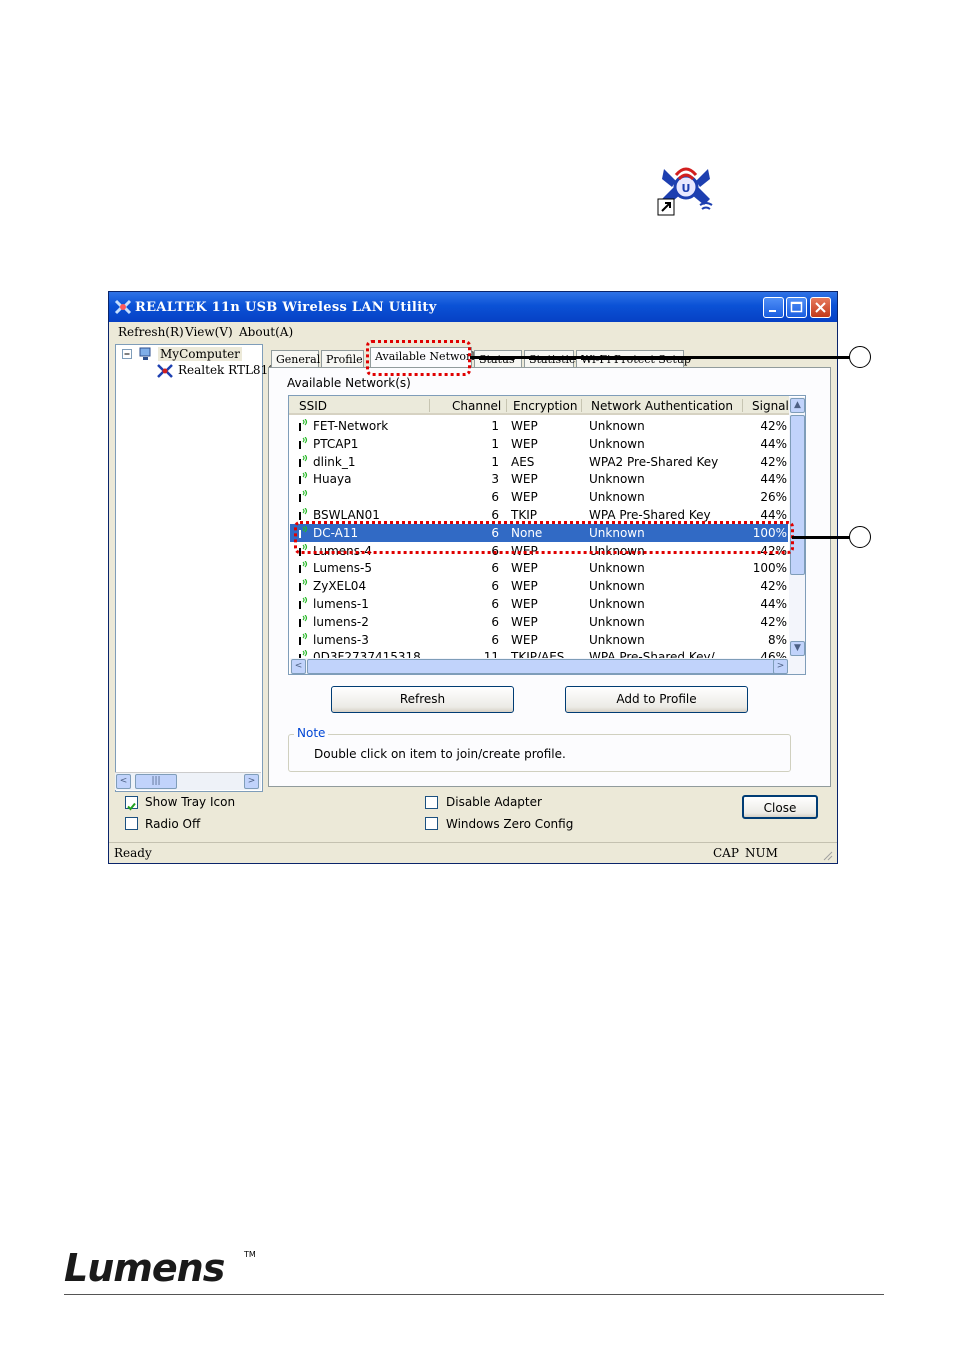 The image size is (953, 1352). I want to click on show-tray-icon-label: Show Tray Icon, so click(190, 802).